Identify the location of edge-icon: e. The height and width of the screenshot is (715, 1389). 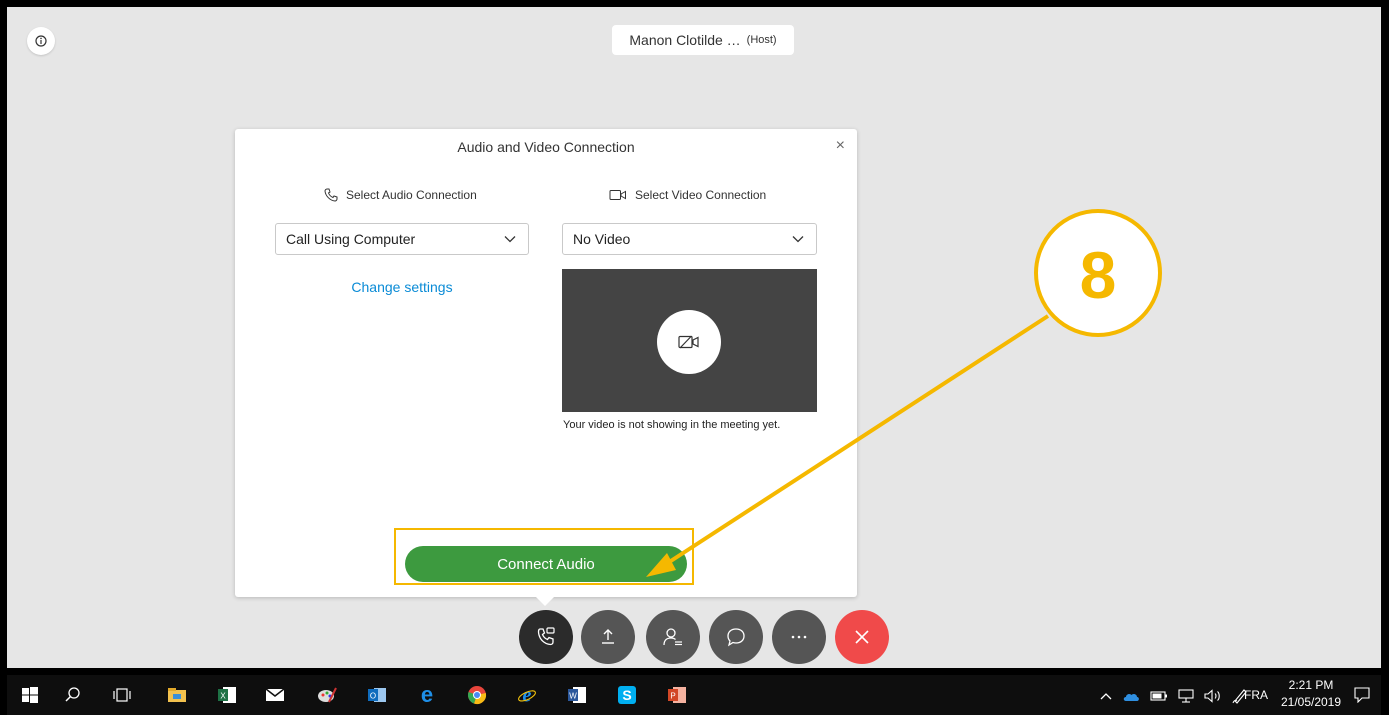
(427, 695).